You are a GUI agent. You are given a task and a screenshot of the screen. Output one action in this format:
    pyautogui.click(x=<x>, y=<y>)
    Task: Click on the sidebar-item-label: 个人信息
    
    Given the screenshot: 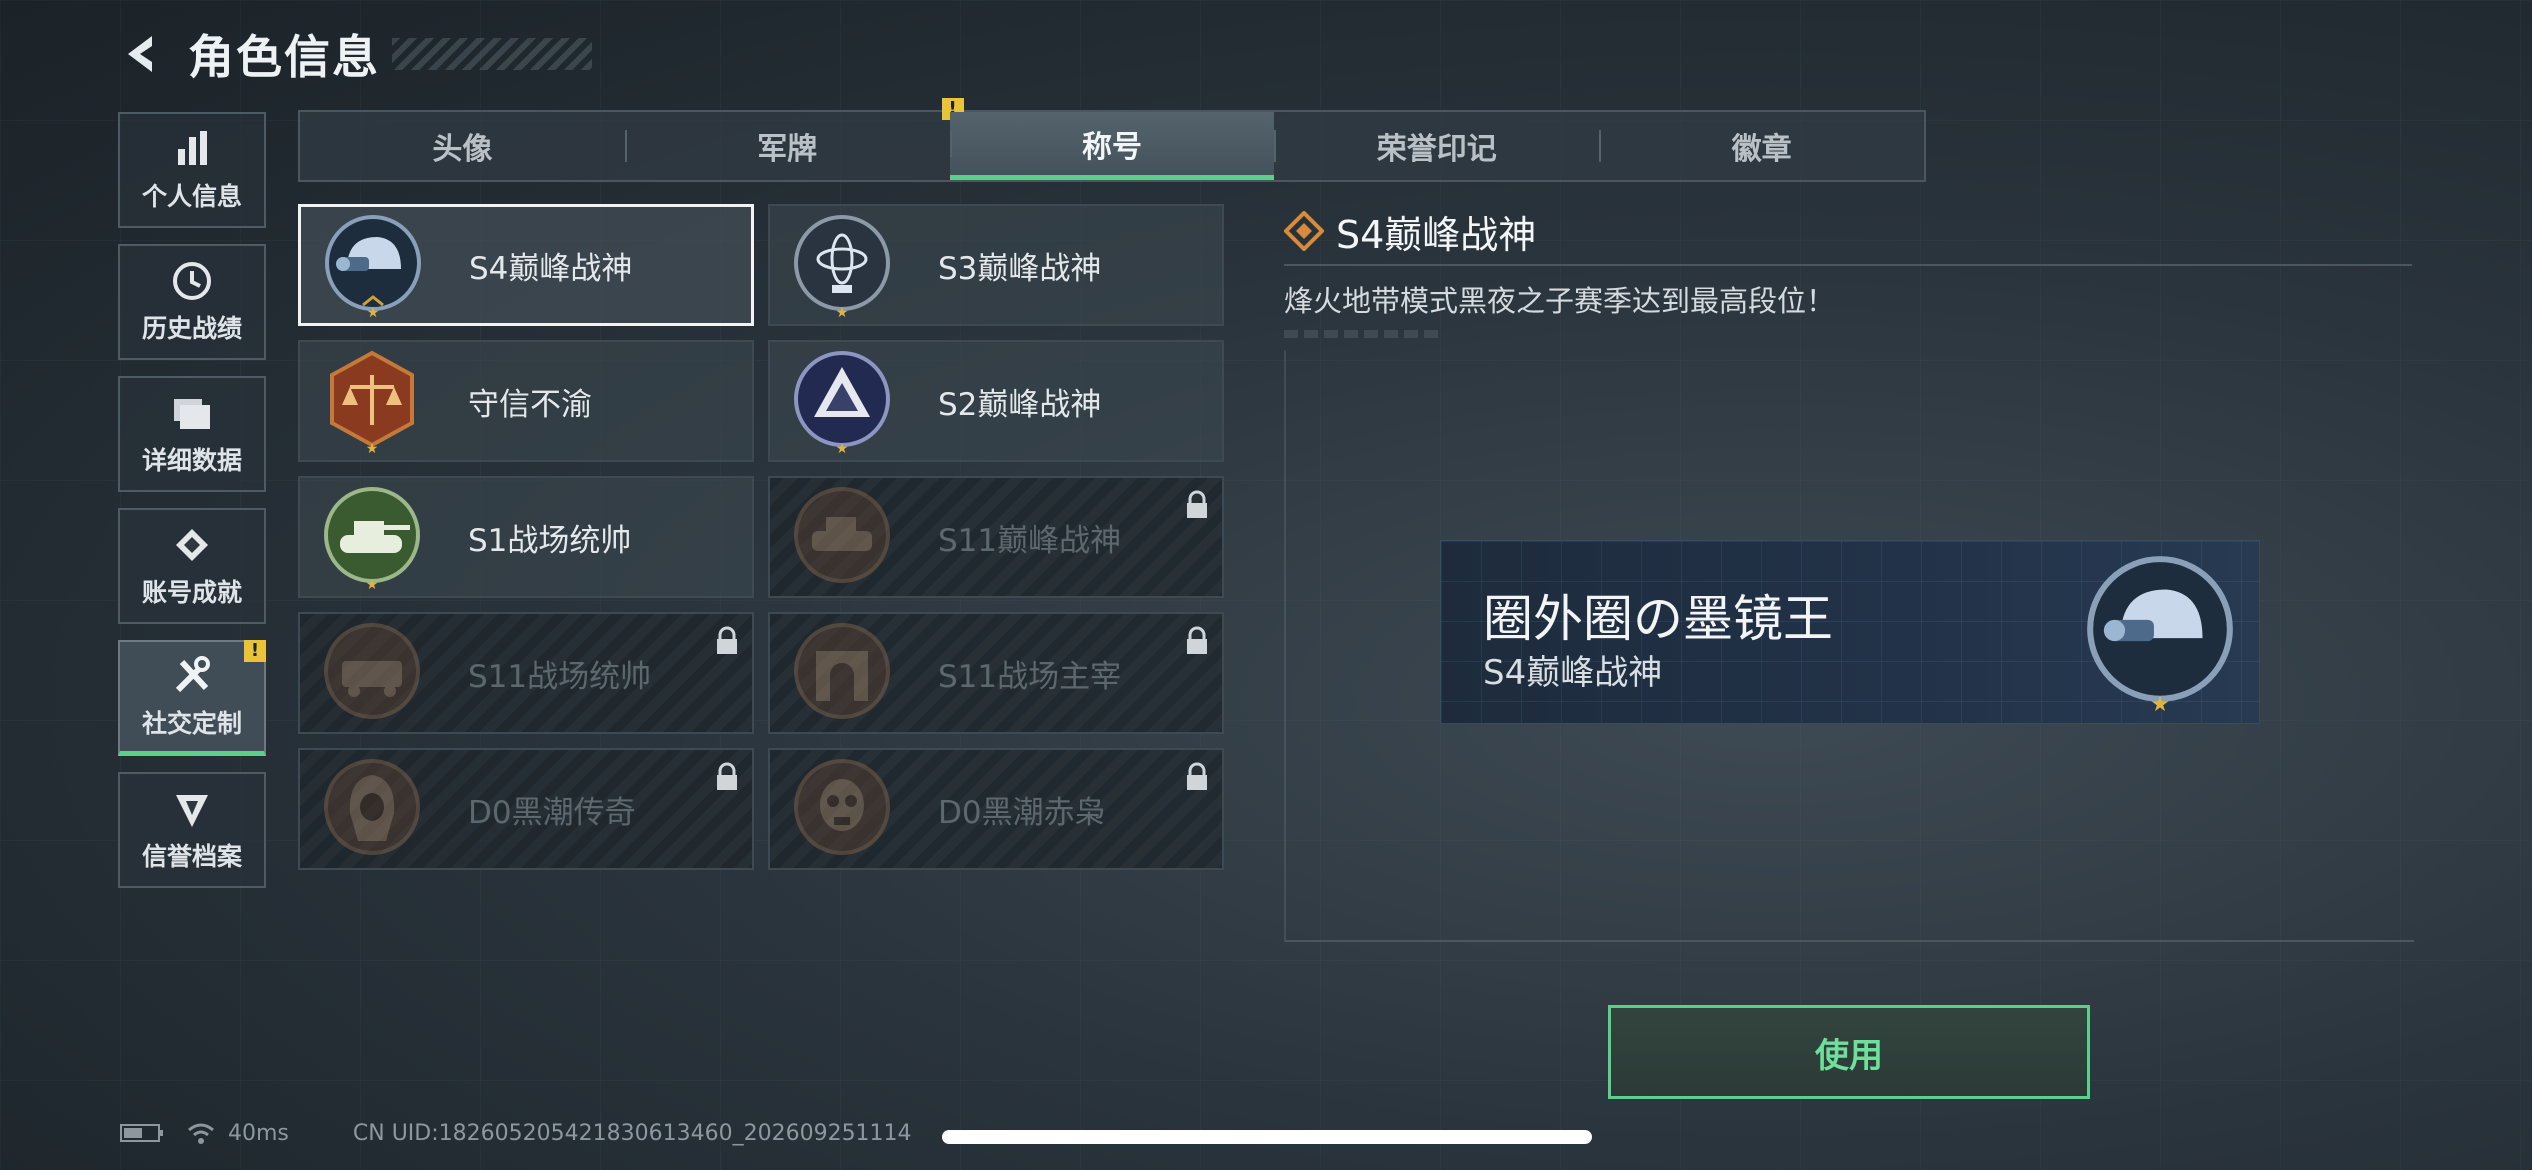 What is the action you would take?
    pyautogui.click(x=191, y=196)
    